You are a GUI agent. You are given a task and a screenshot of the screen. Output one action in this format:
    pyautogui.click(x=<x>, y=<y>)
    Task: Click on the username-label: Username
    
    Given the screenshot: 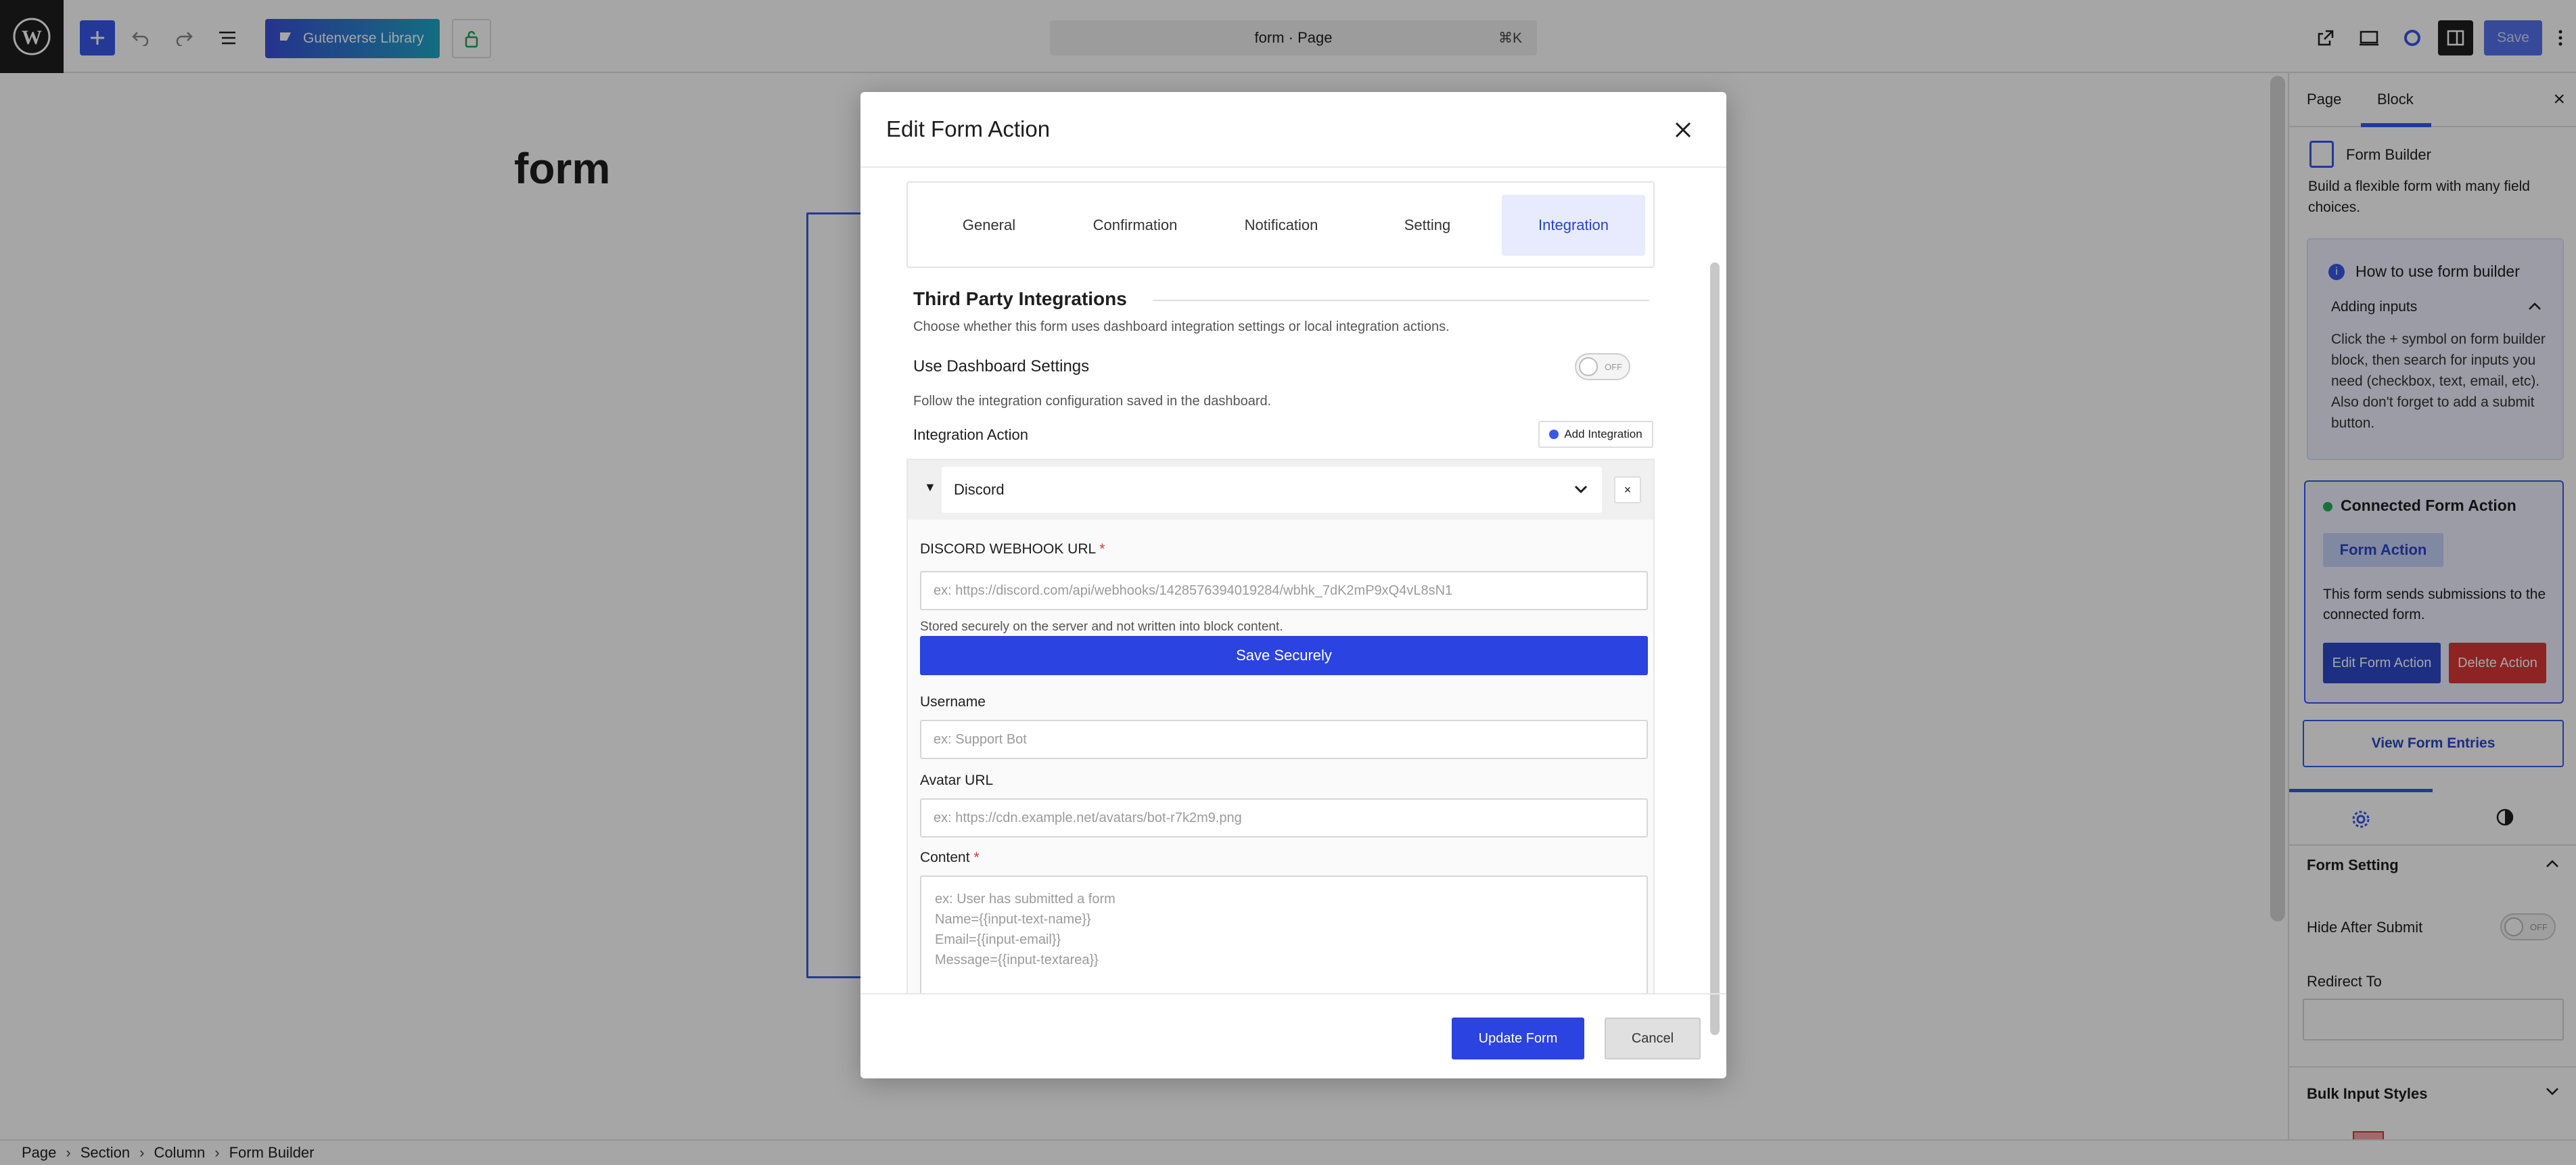 What is the action you would take?
    pyautogui.click(x=953, y=702)
    